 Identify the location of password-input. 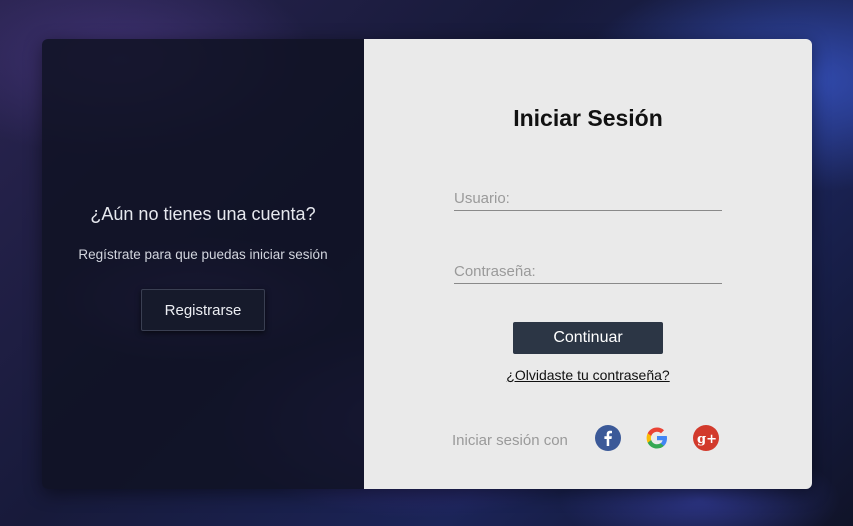
(588, 271).